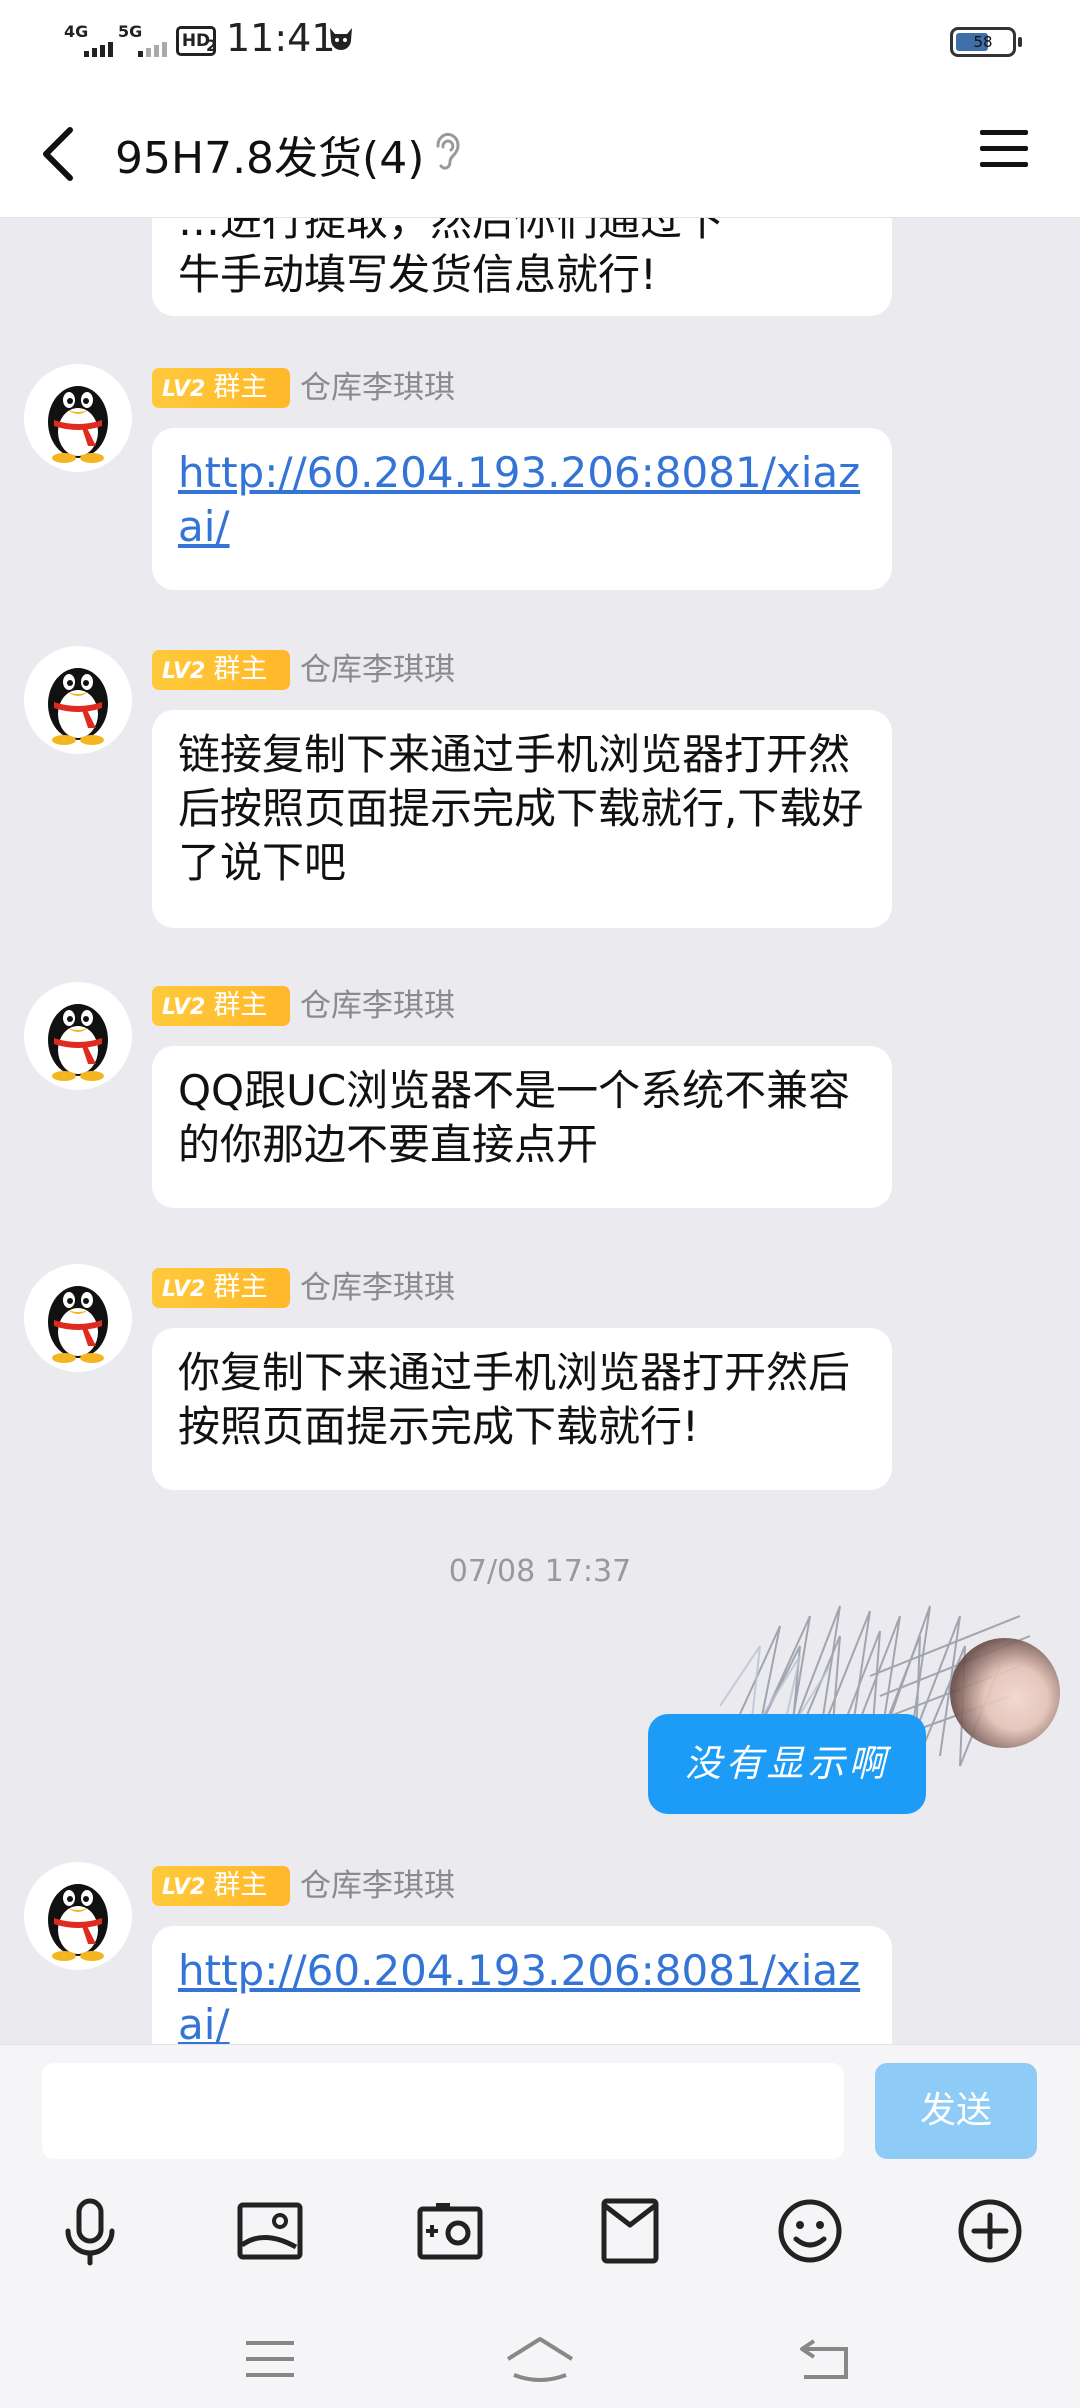 This screenshot has height=2408, width=1080. What do you see at coordinates (630, 2231) in the screenshot?
I see `red-packet-icon` at bounding box center [630, 2231].